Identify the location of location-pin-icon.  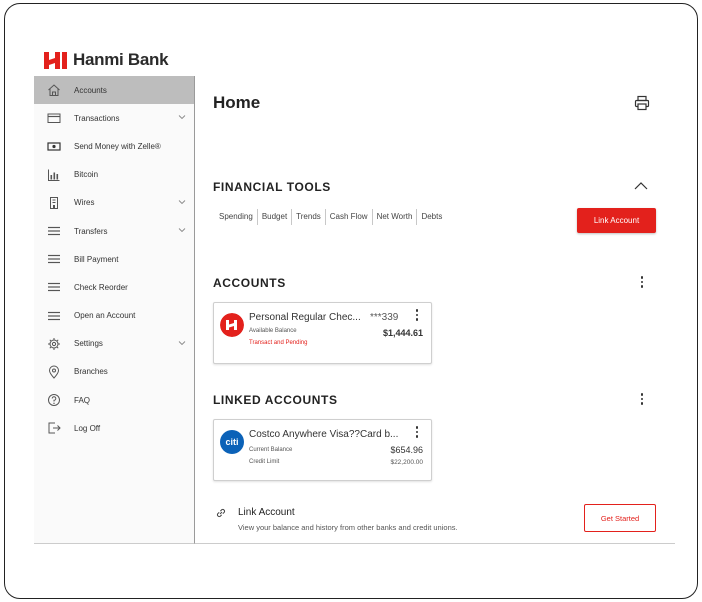
(53, 371).